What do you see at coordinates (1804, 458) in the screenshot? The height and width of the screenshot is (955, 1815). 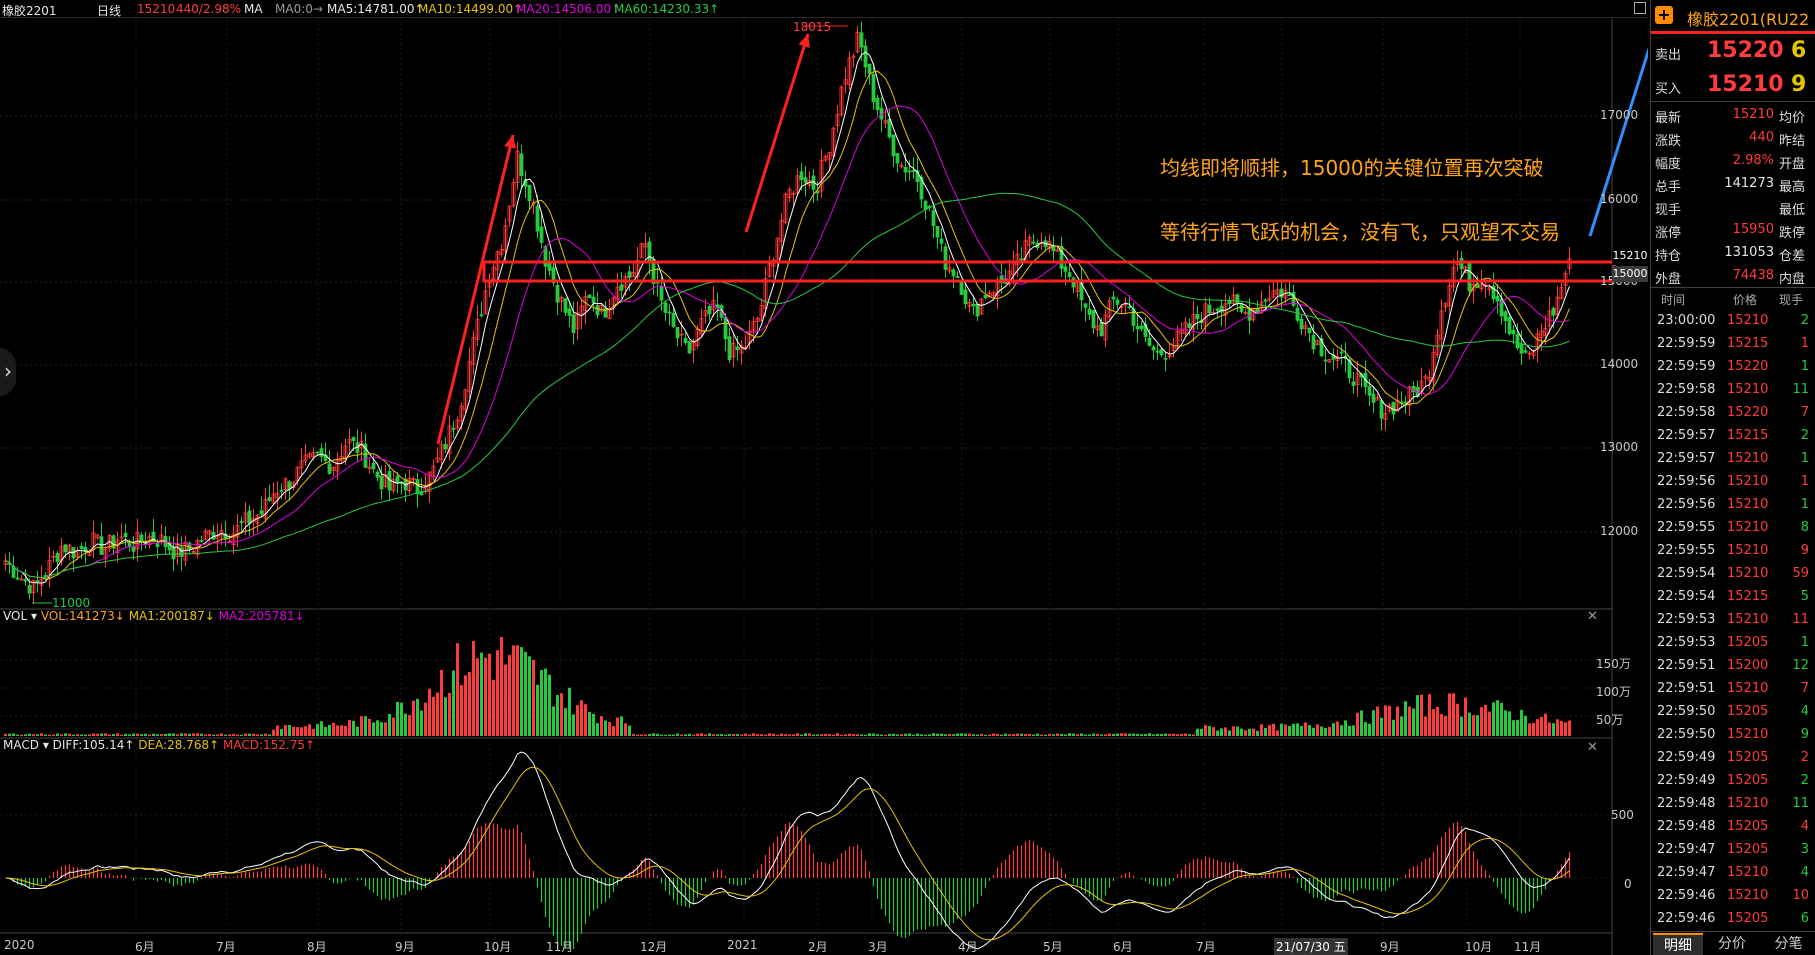 I see `tick-volume: 1` at bounding box center [1804, 458].